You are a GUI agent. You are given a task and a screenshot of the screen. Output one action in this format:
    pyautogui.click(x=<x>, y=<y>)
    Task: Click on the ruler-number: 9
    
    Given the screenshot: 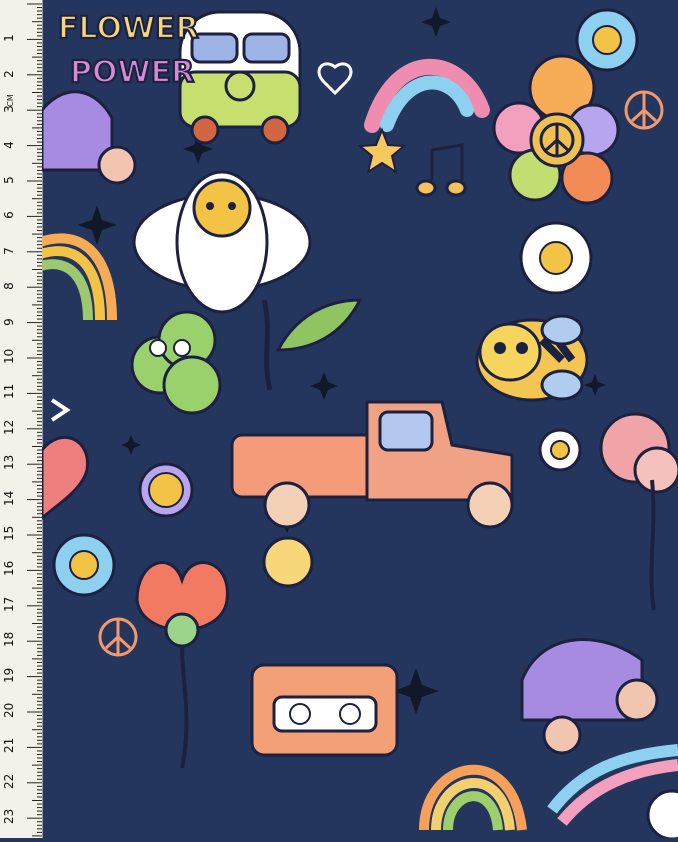 What is the action you would take?
    pyautogui.click(x=9, y=321)
    